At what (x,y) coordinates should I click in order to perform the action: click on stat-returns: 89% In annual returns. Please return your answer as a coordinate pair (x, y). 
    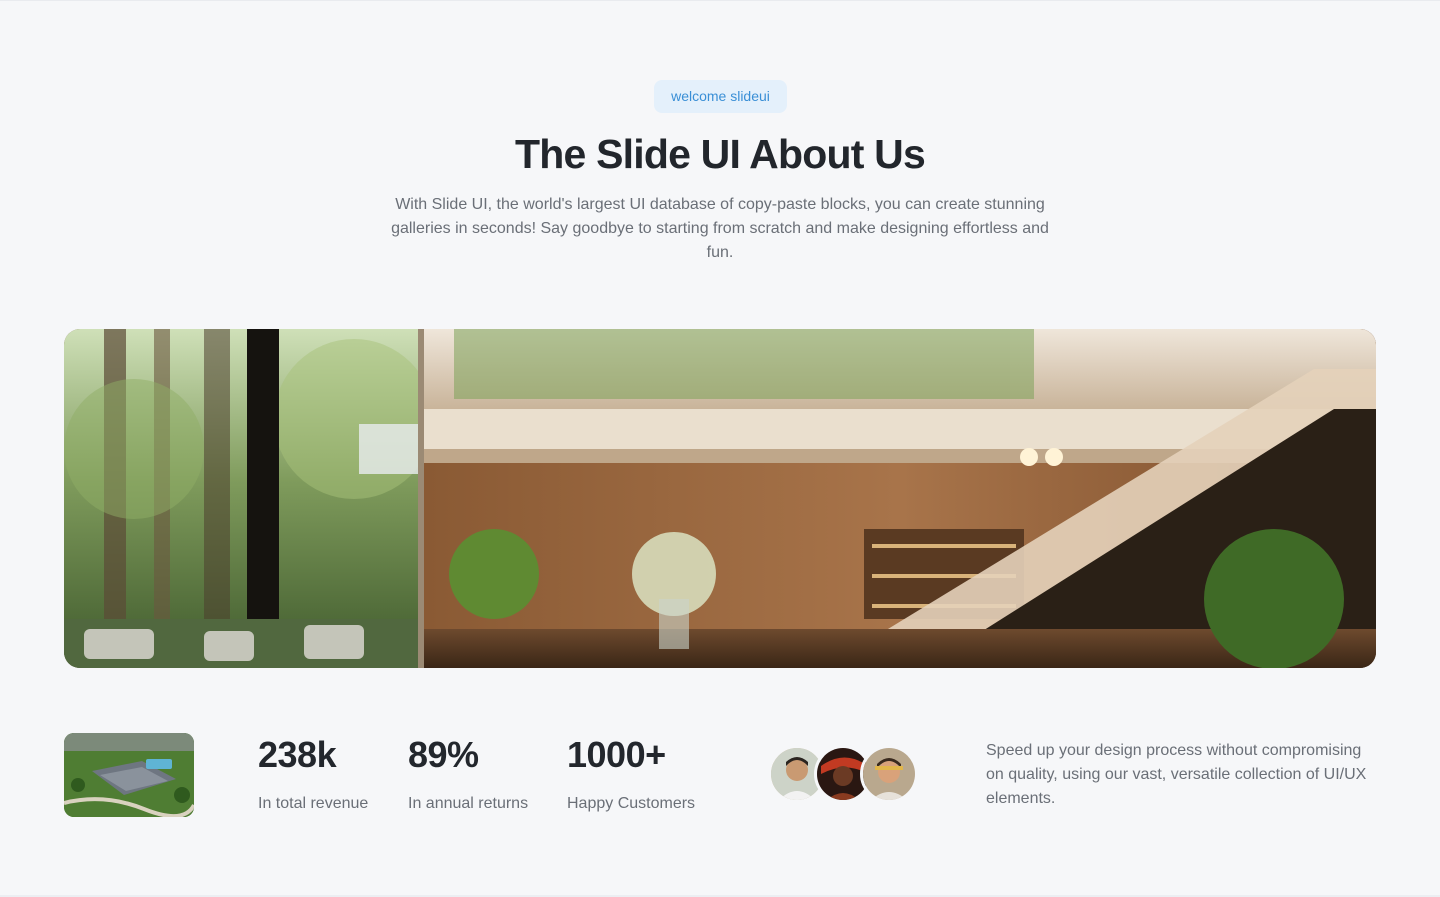
    Looking at the image, I should click on (468, 773).